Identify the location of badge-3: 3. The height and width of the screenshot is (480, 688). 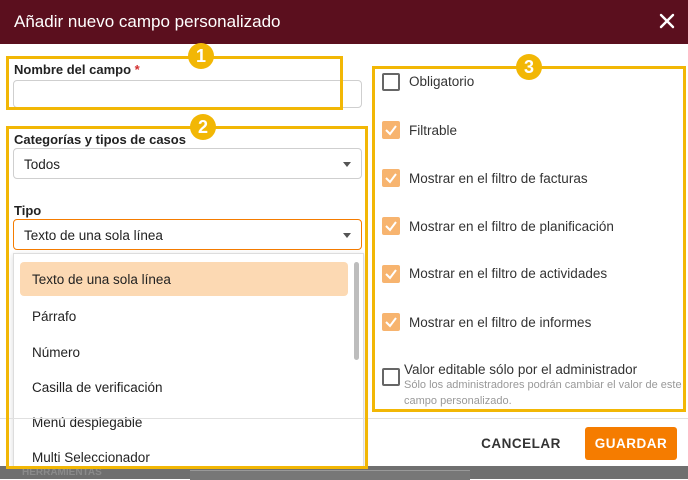
(529, 67).